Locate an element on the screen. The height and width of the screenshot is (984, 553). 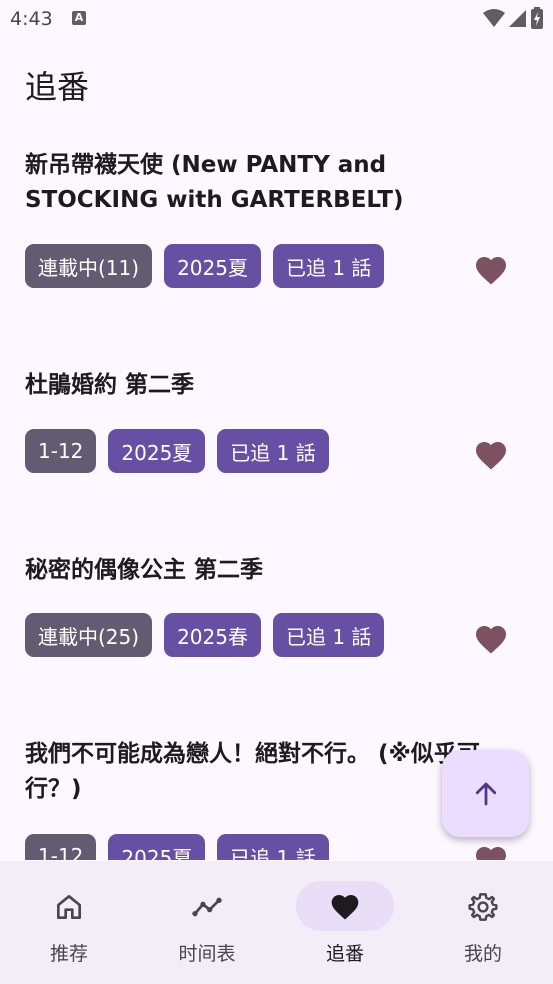
status-bar: 4:43 A is located at coordinates (276, 20).